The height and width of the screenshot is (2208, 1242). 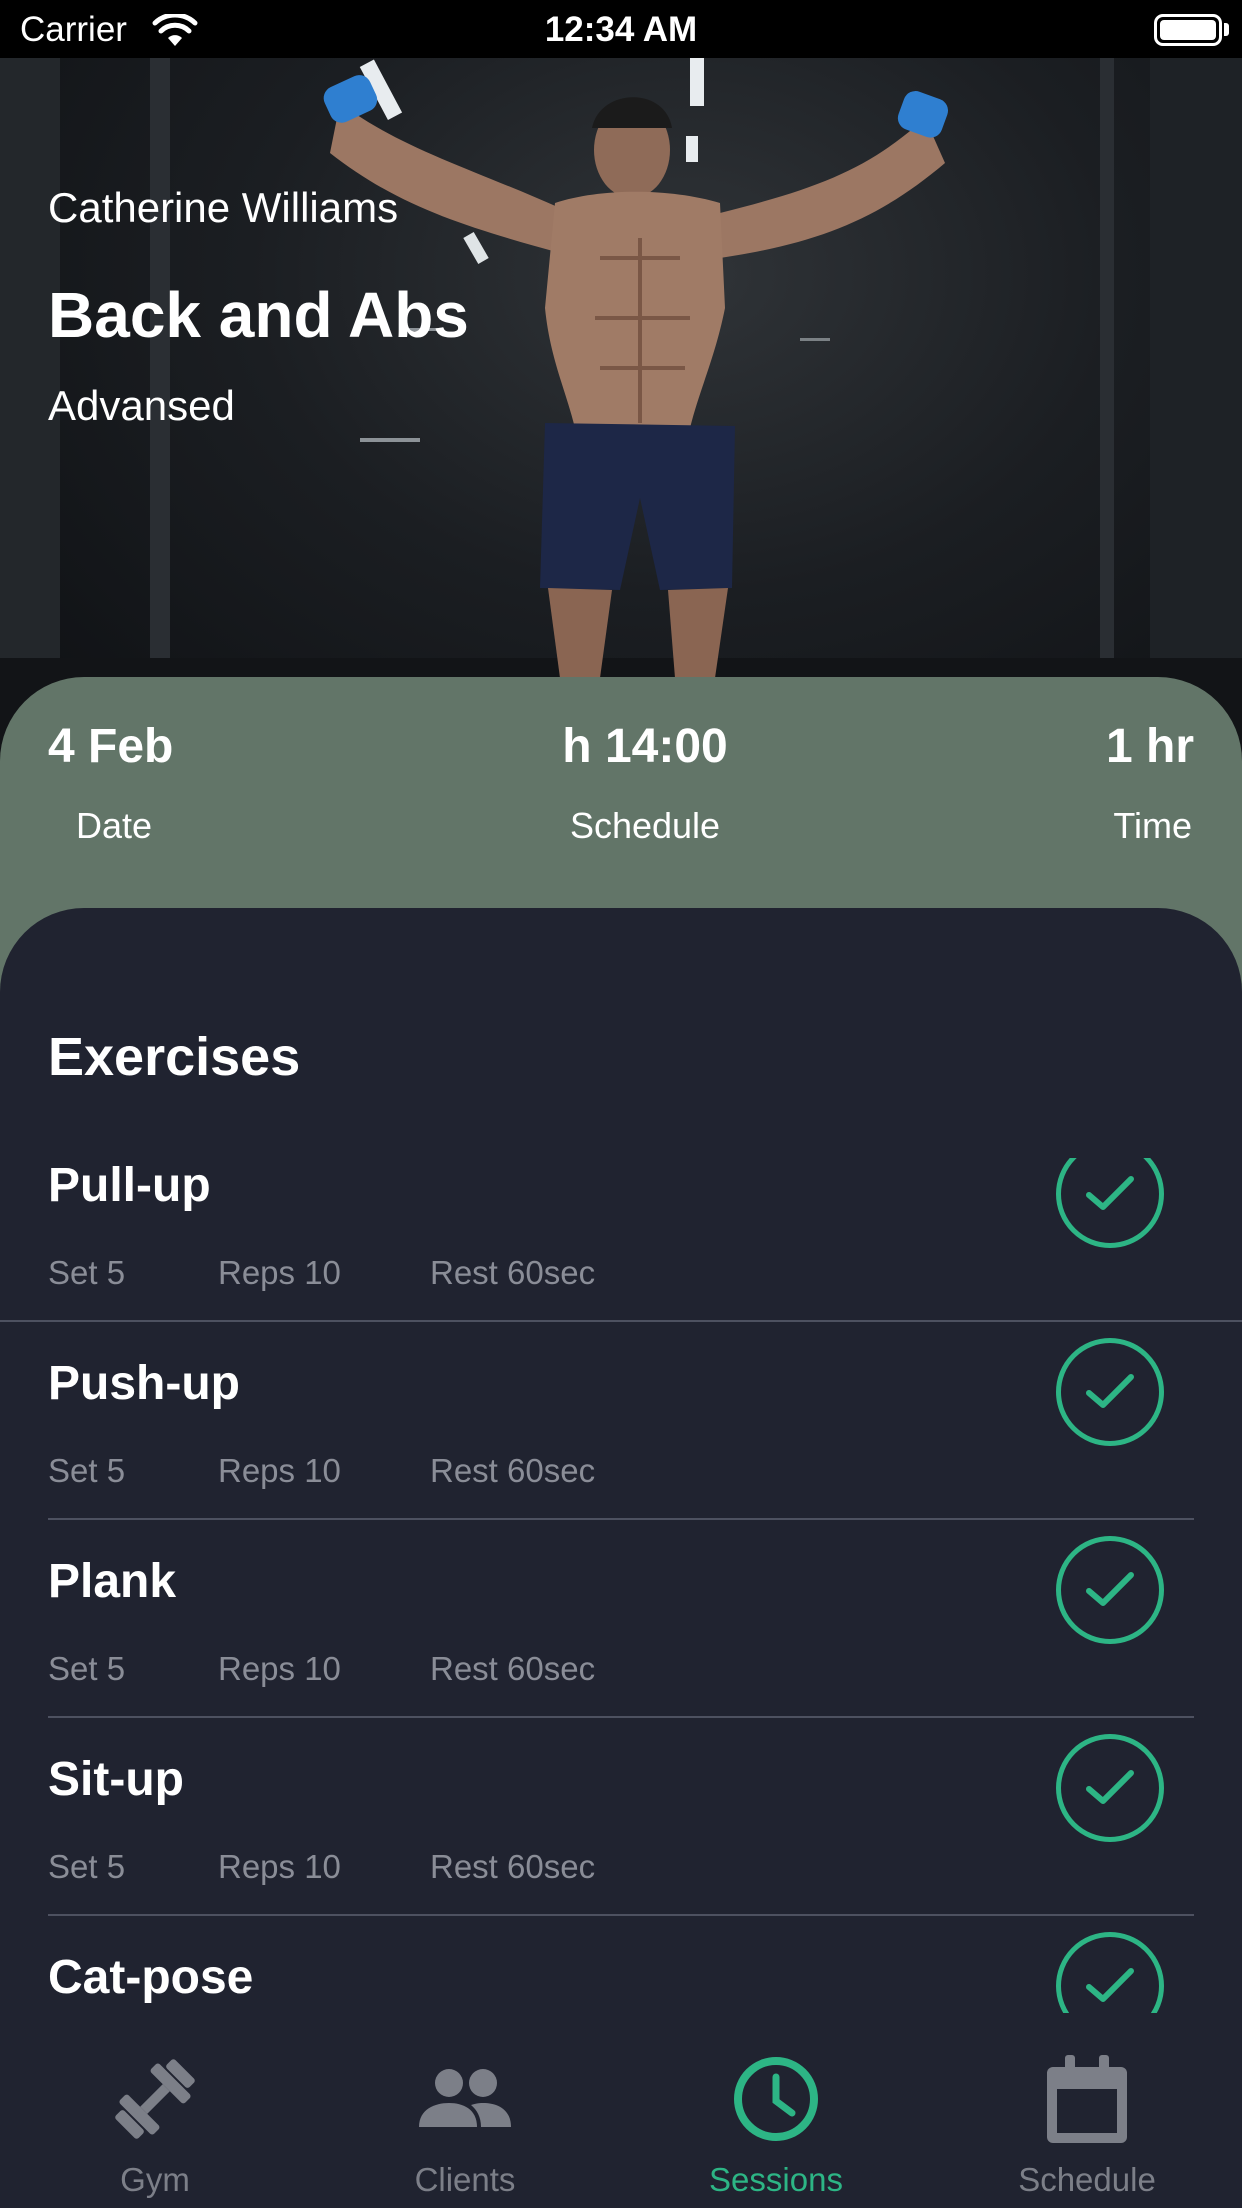 I want to click on workout-title: Back and Abs, so click(x=258, y=315).